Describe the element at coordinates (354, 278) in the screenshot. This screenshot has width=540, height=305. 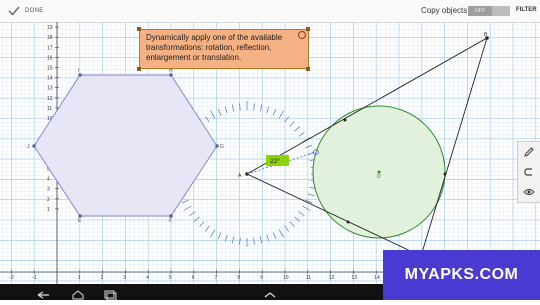
I see `x-tick-label: 13` at that location.